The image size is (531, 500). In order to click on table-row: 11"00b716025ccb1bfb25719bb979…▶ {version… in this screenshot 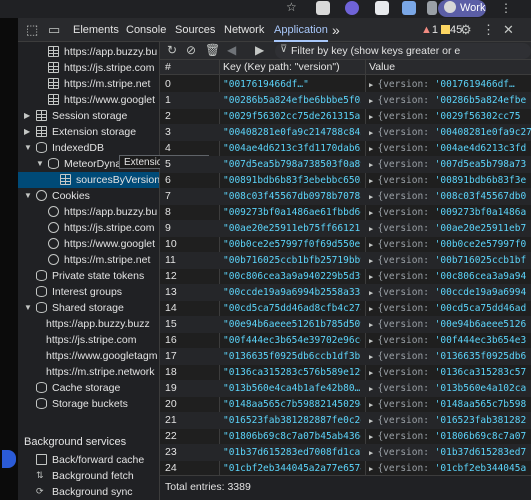, I will do `click(345, 260)`.